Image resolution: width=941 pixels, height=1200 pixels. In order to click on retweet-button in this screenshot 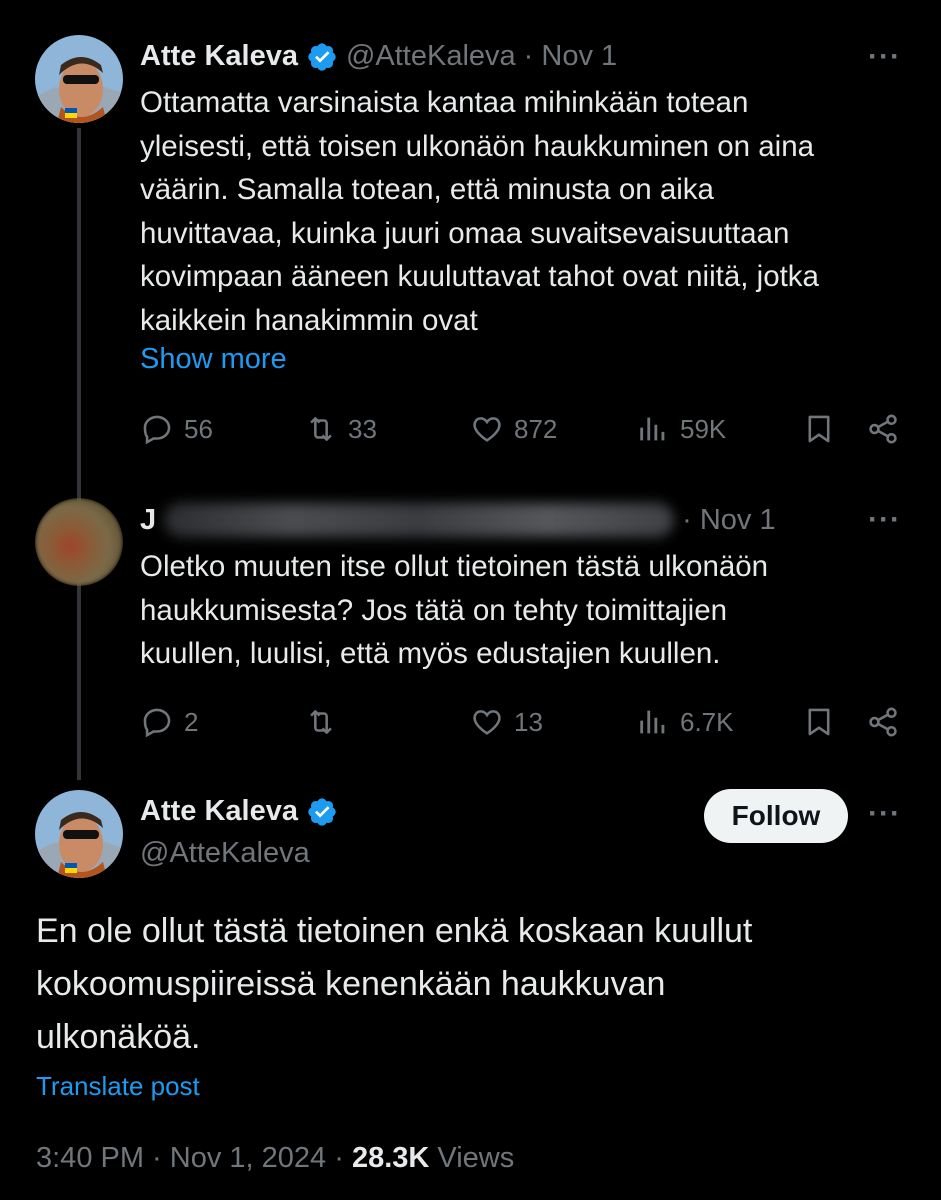, I will do `click(321, 722)`.